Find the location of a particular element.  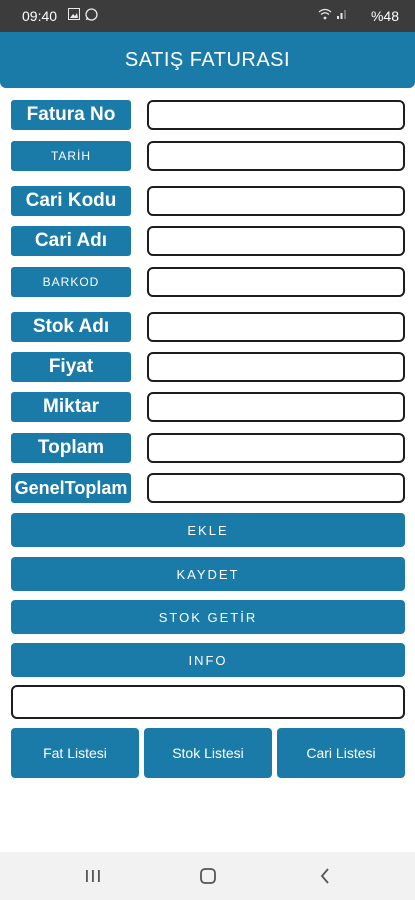

label-barkod: BARKOD is located at coordinates (71, 282).